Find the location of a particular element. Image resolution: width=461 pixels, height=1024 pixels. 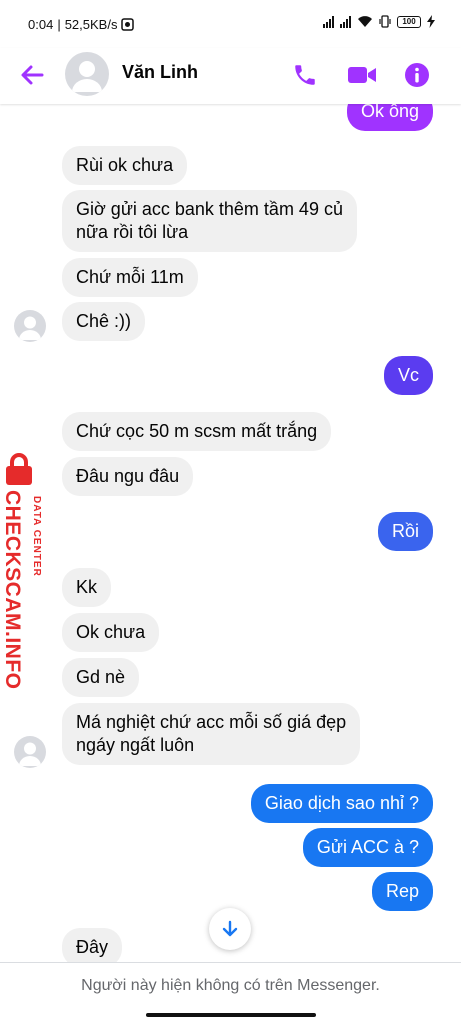

outgoing-message: Ok ông is located at coordinates (389, 117).